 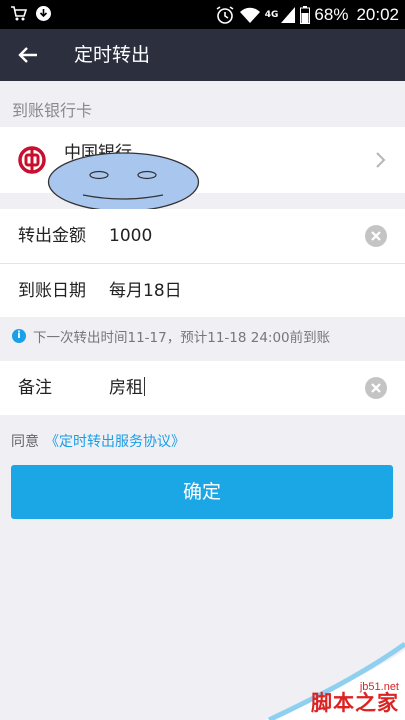 What do you see at coordinates (355, 703) in the screenshot?
I see `watermark-name: 脚本之家` at bounding box center [355, 703].